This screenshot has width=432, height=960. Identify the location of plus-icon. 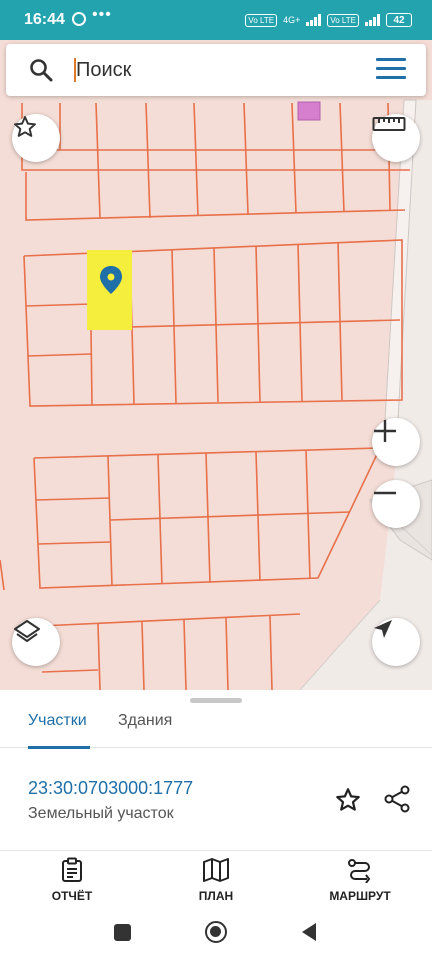
(385, 431).